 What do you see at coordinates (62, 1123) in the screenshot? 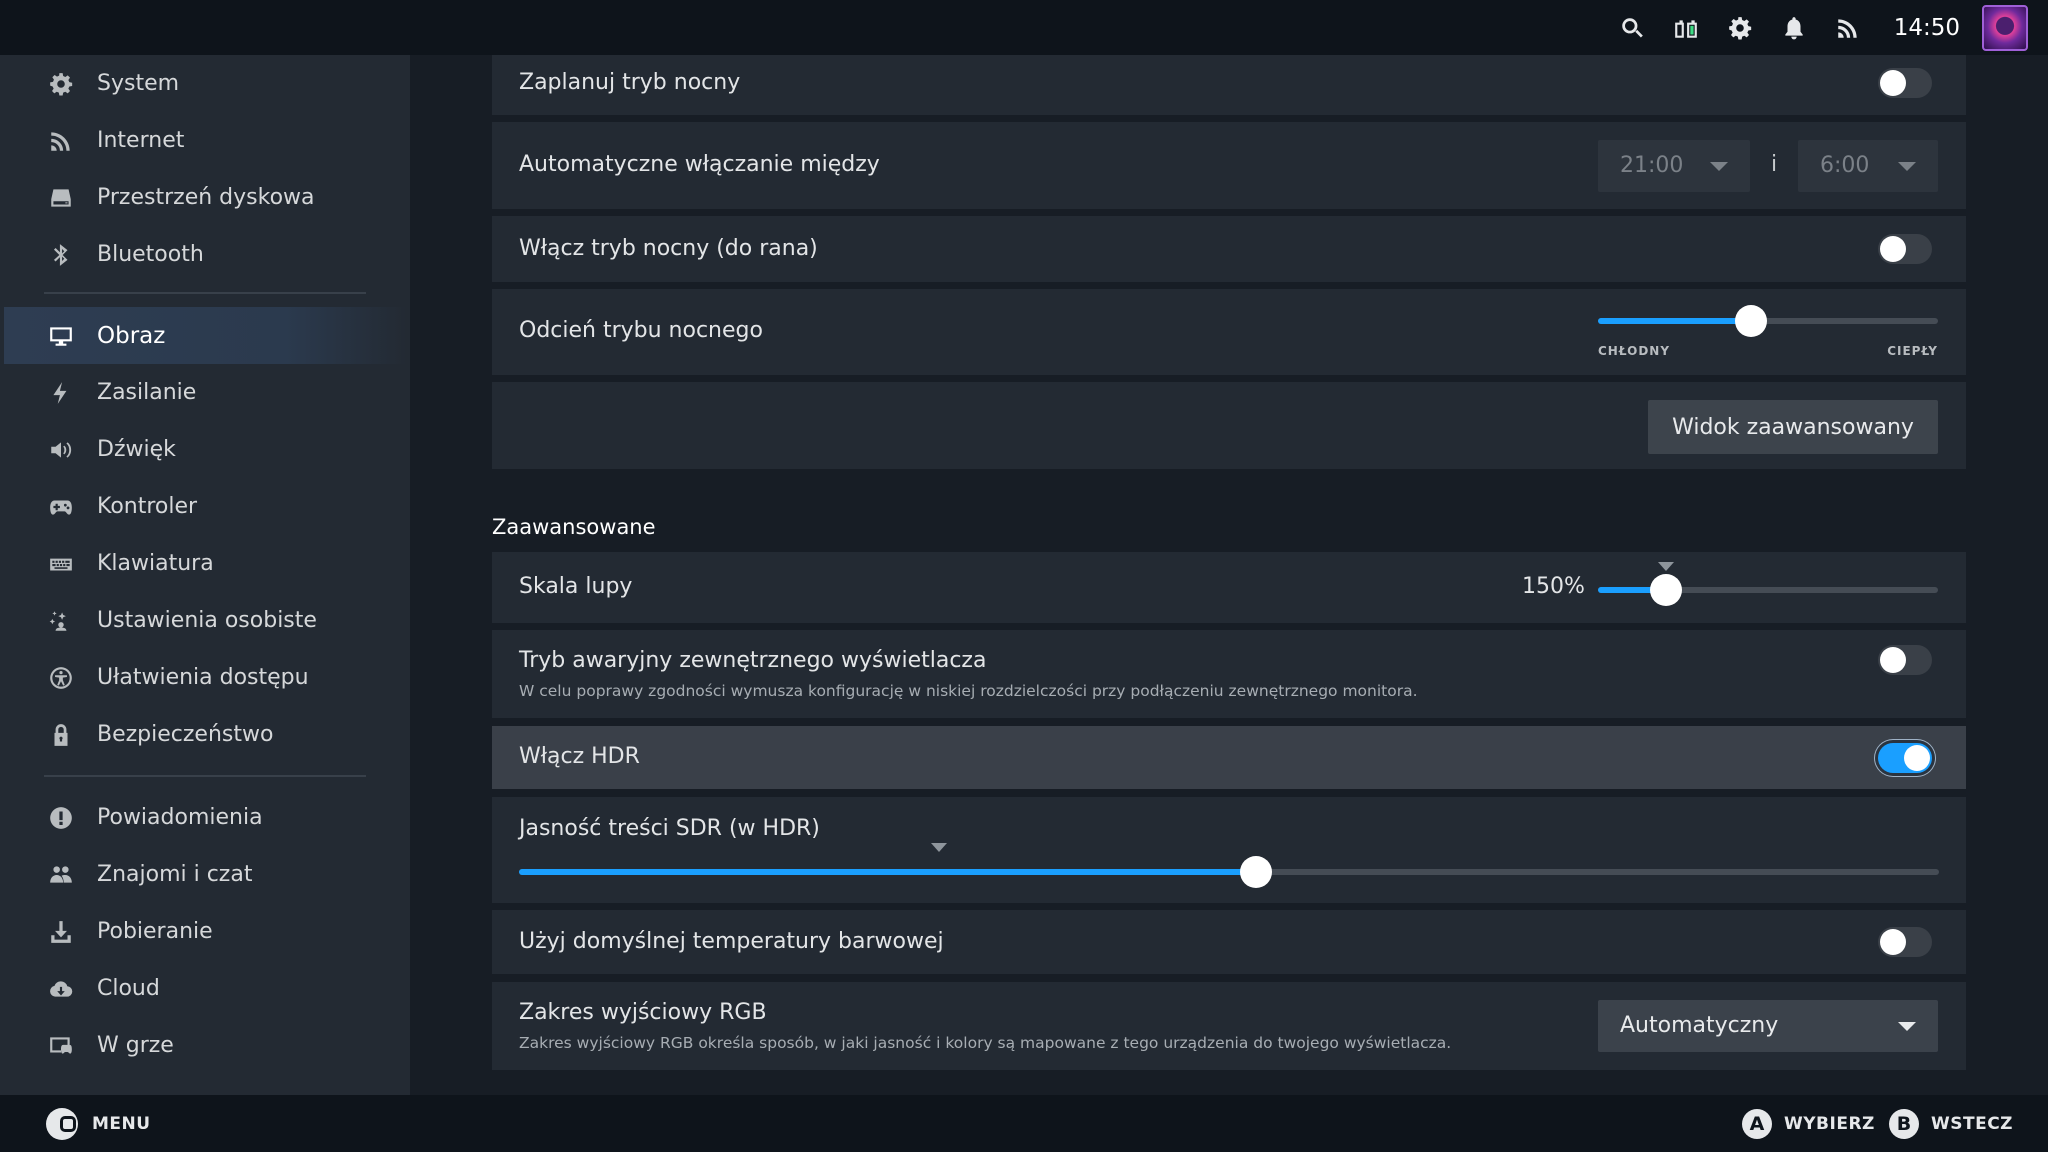
I see `steam-logo-icon` at bounding box center [62, 1123].